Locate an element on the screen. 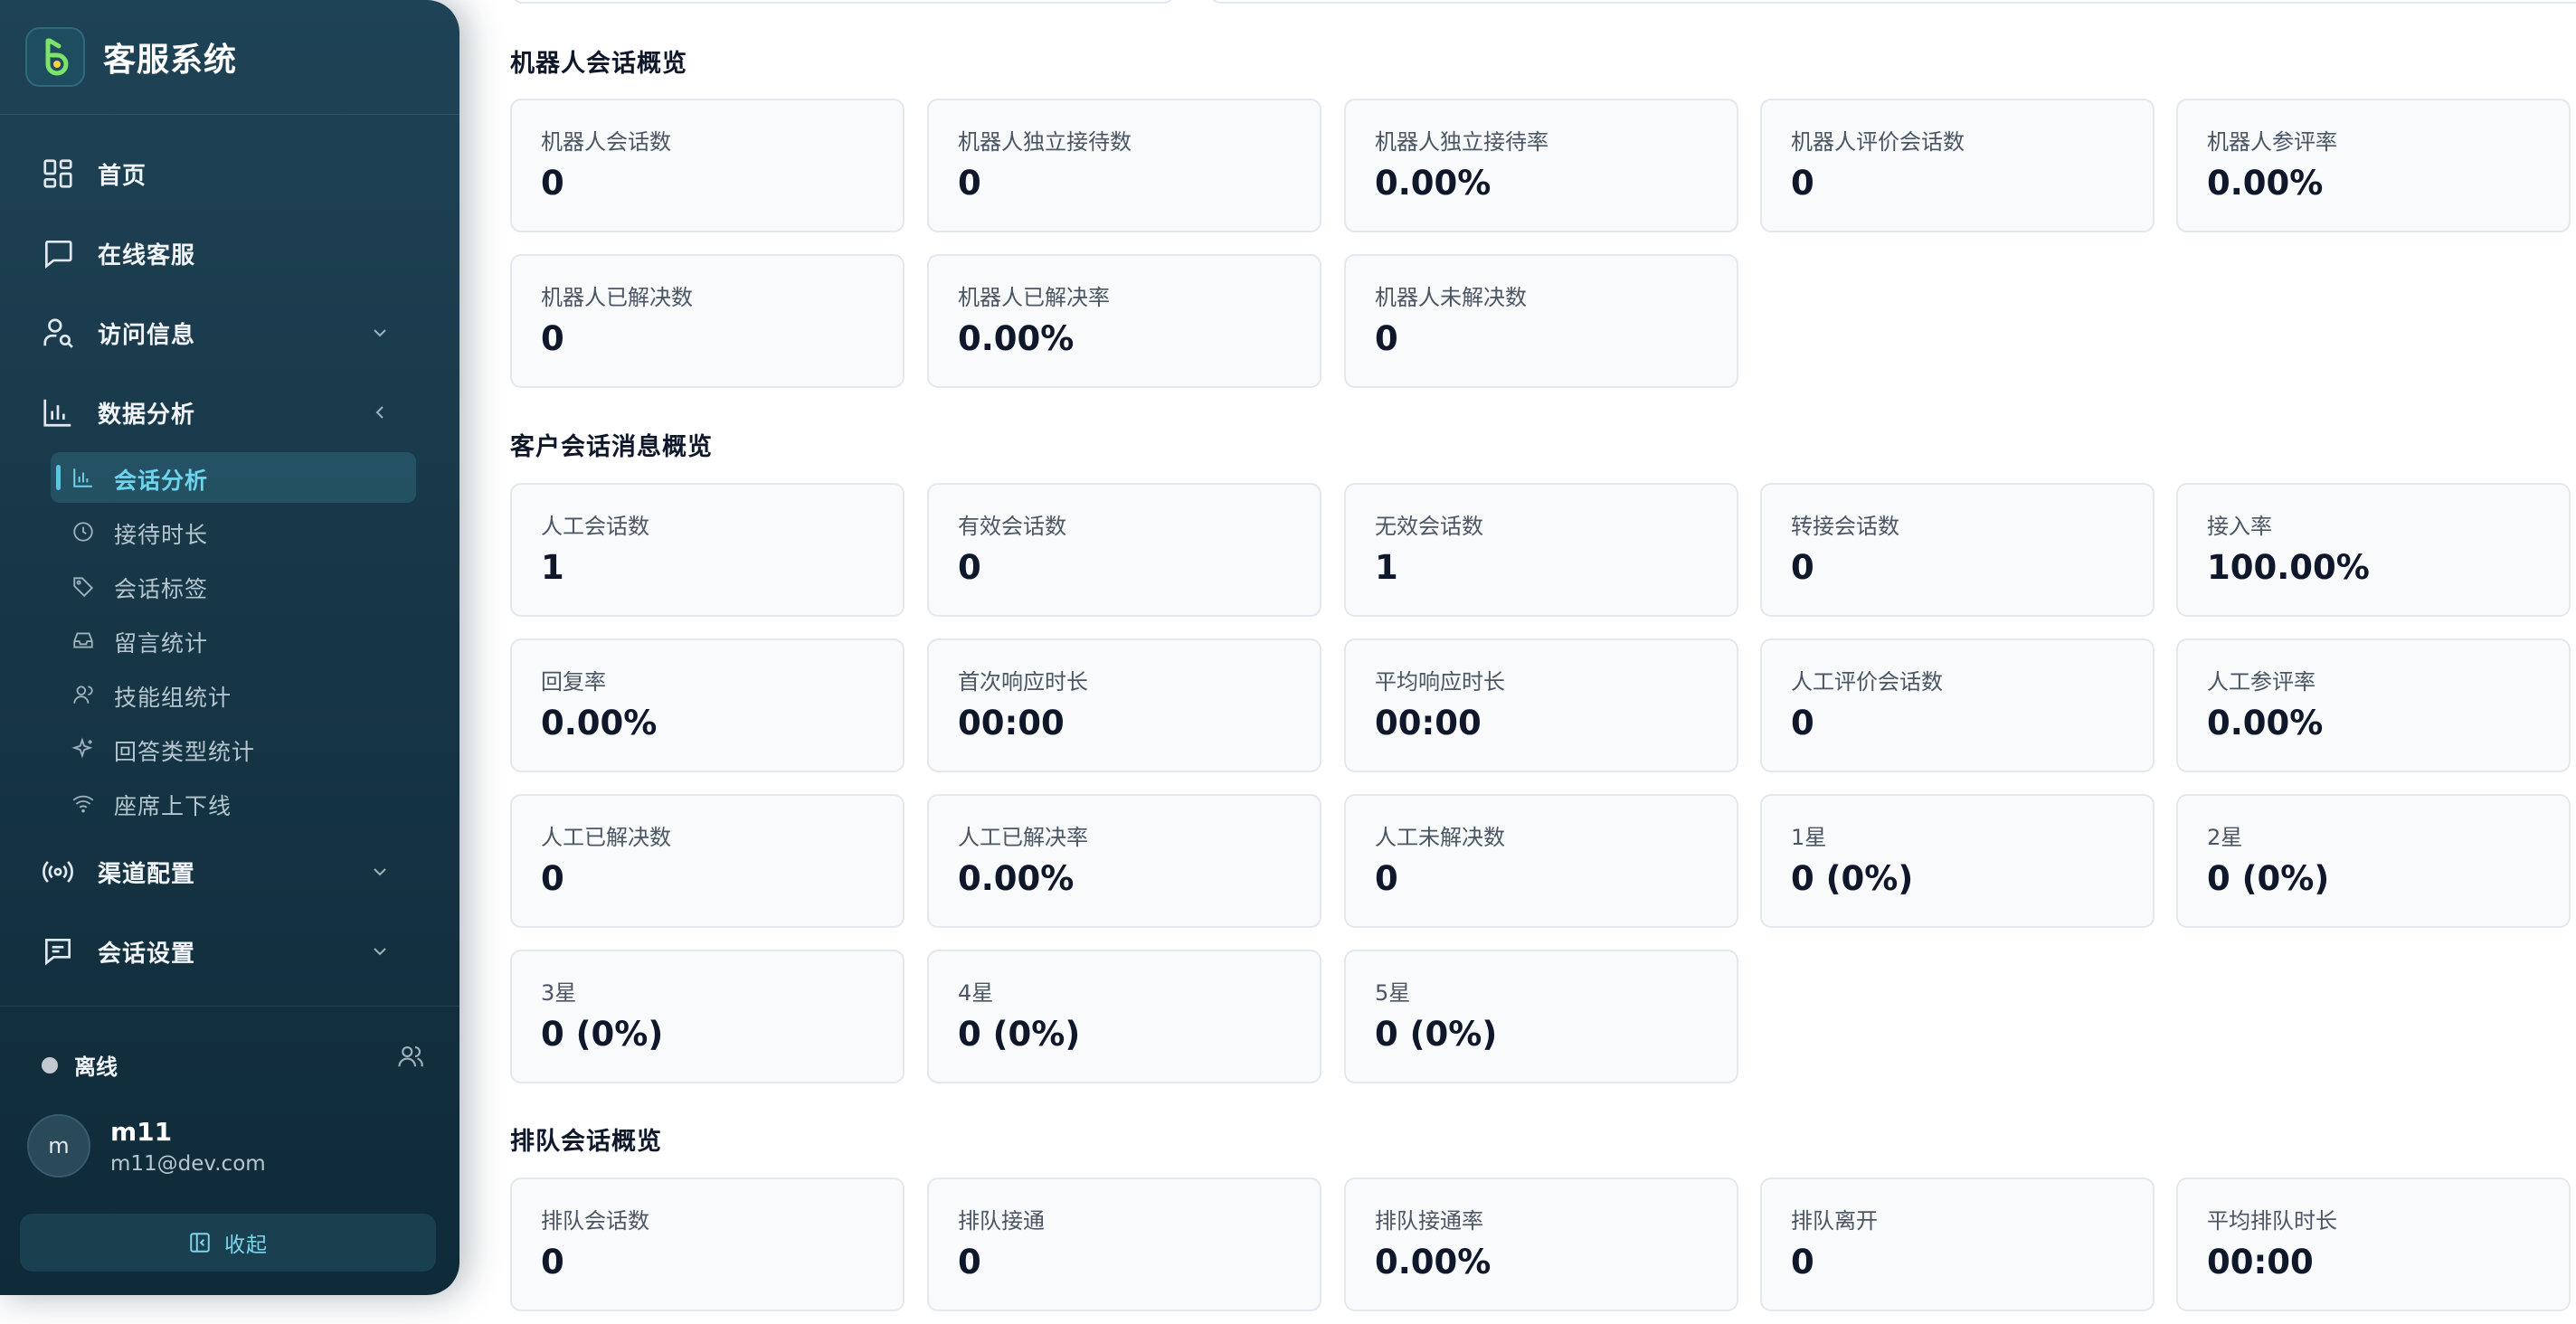 This screenshot has height=1324, width=2576. stat-card: 机器人未解决数 0 is located at coordinates (1541, 321).